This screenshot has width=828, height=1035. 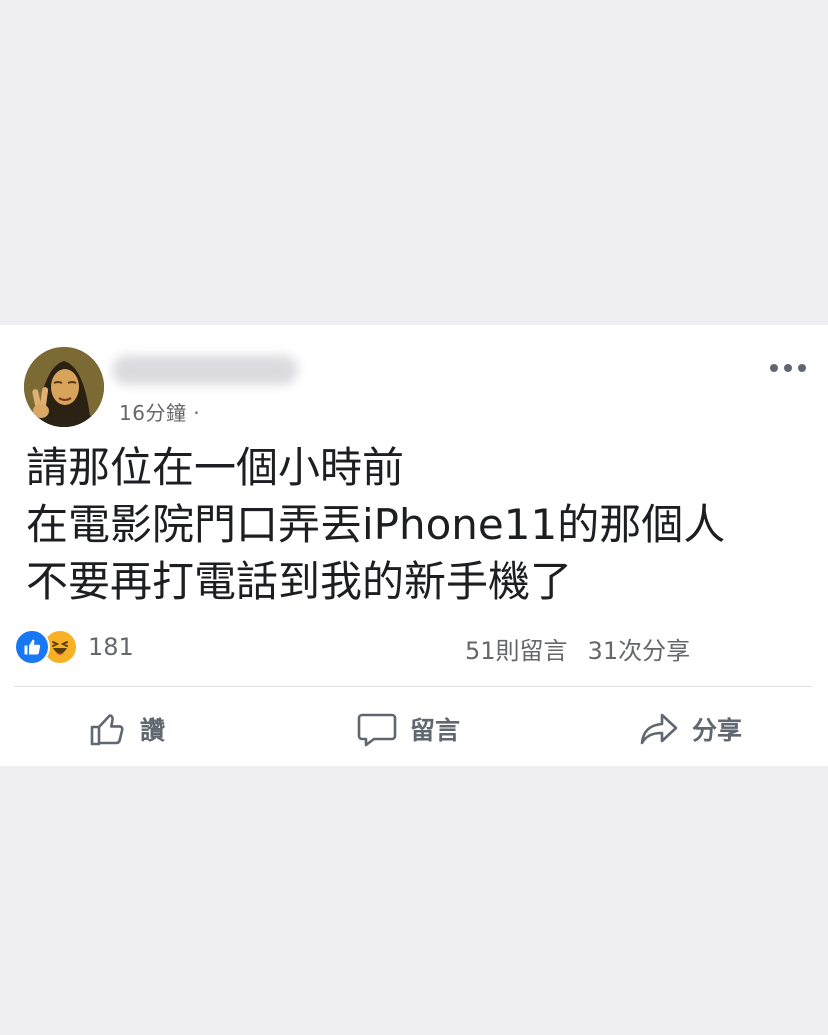 I want to click on reaction-count: 181, so click(x=111, y=647).